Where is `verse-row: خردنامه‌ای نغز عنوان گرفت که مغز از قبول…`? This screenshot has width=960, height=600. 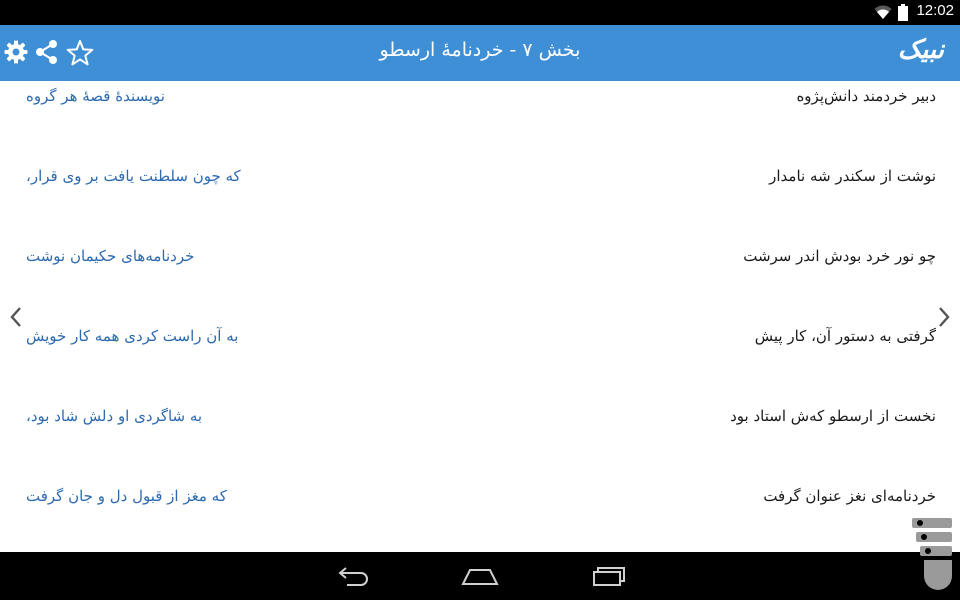
verse-row: خردنامه‌ای نغز عنوان گرفت که مغز از قبول… is located at coordinates (480, 507).